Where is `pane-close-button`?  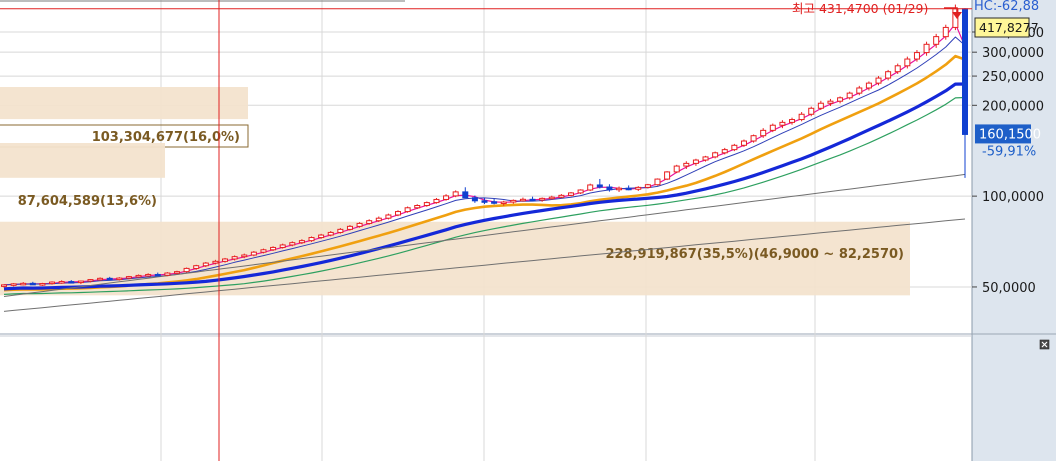
pane-close-button is located at coordinates (1044, 344).